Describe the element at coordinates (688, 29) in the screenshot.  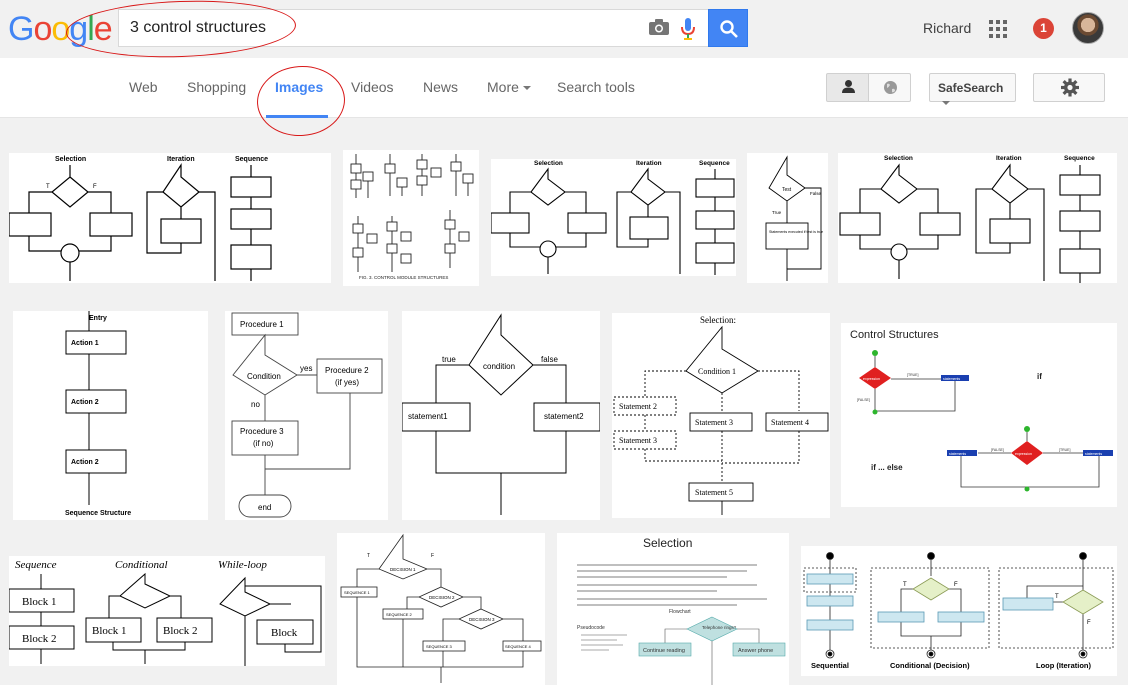
I see `microphone-icon` at that location.